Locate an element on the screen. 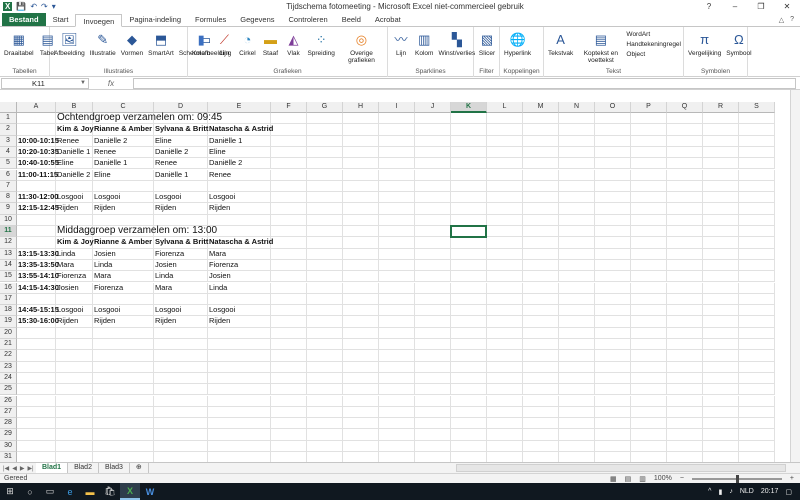 The height and width of the screenshot is (500, 800). excel-icon: X is located at coordinates (130, 491).